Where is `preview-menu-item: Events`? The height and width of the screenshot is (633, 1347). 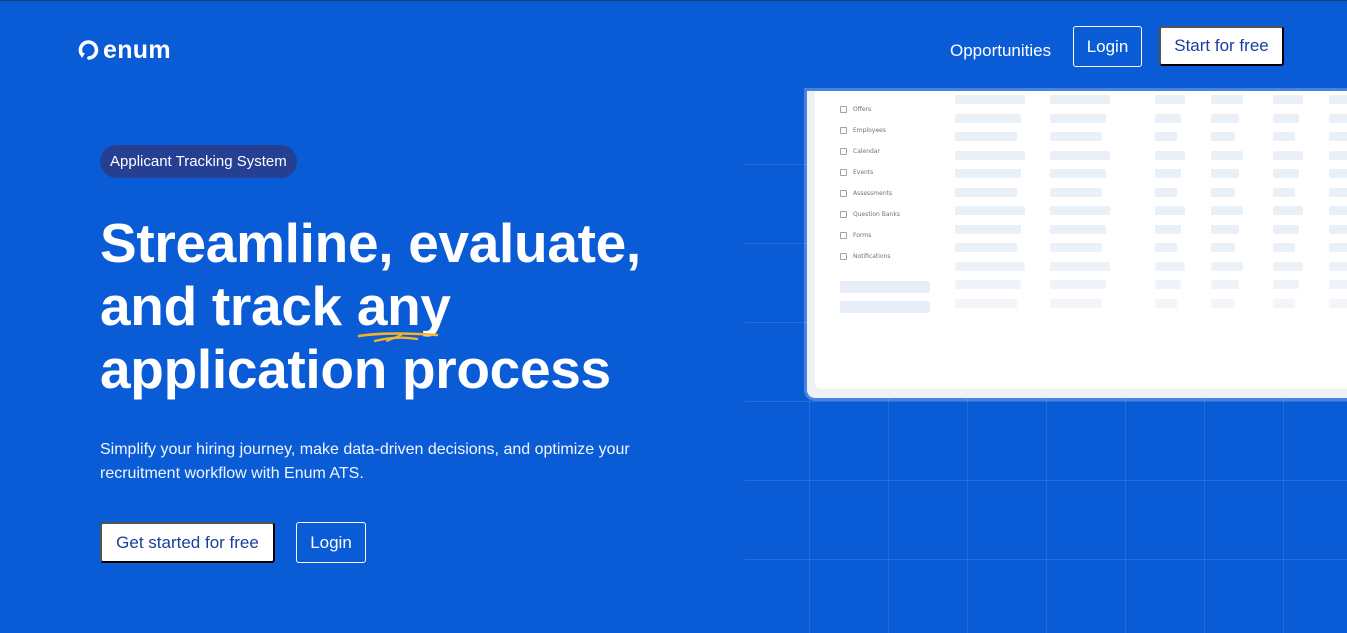 preview-menu-item: Events is located at coordinates (895, 172).